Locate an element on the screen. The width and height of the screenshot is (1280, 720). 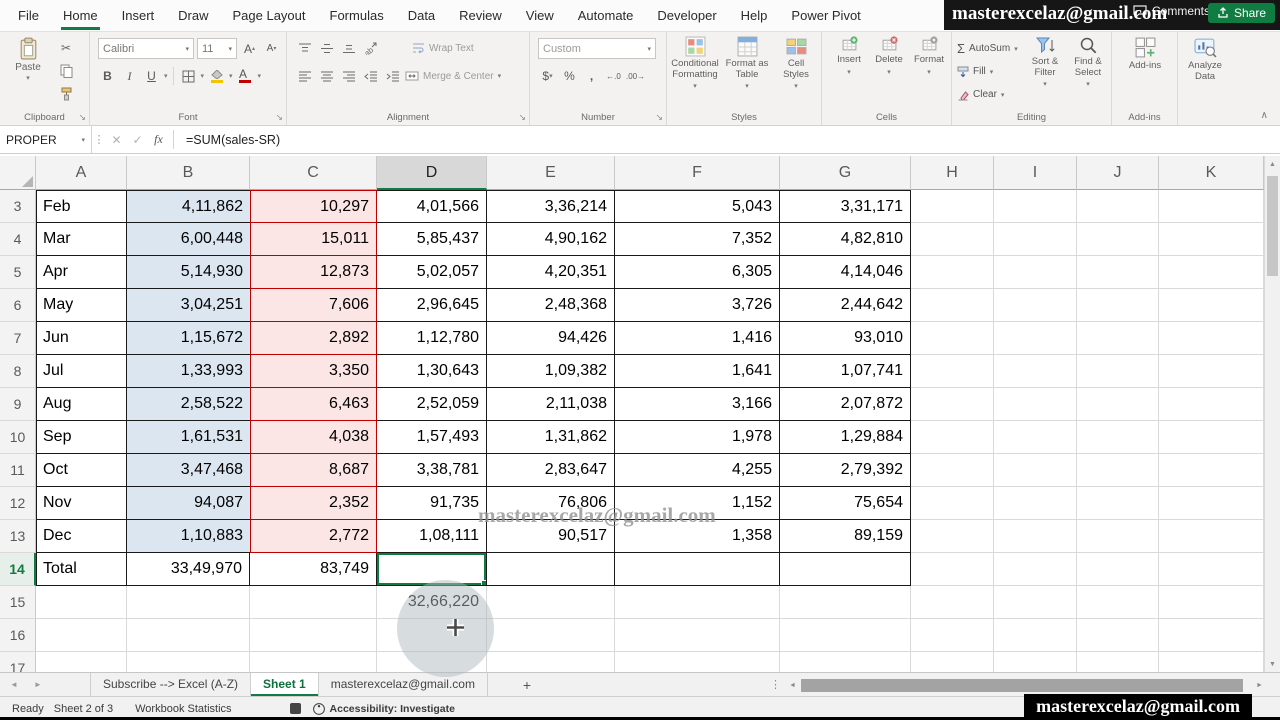
cell-E7: 94,426 is located at coordinates (551, 338).